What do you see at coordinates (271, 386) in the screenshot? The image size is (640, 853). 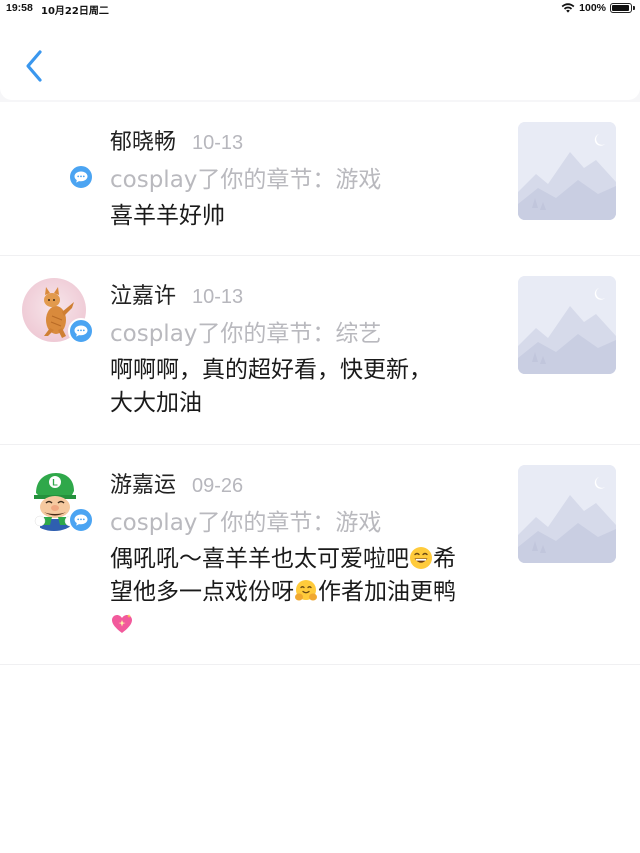 I see `comment-text: 啊啊啊，真的超好看，快更新，大大加油` at bounding box center [271, 386].